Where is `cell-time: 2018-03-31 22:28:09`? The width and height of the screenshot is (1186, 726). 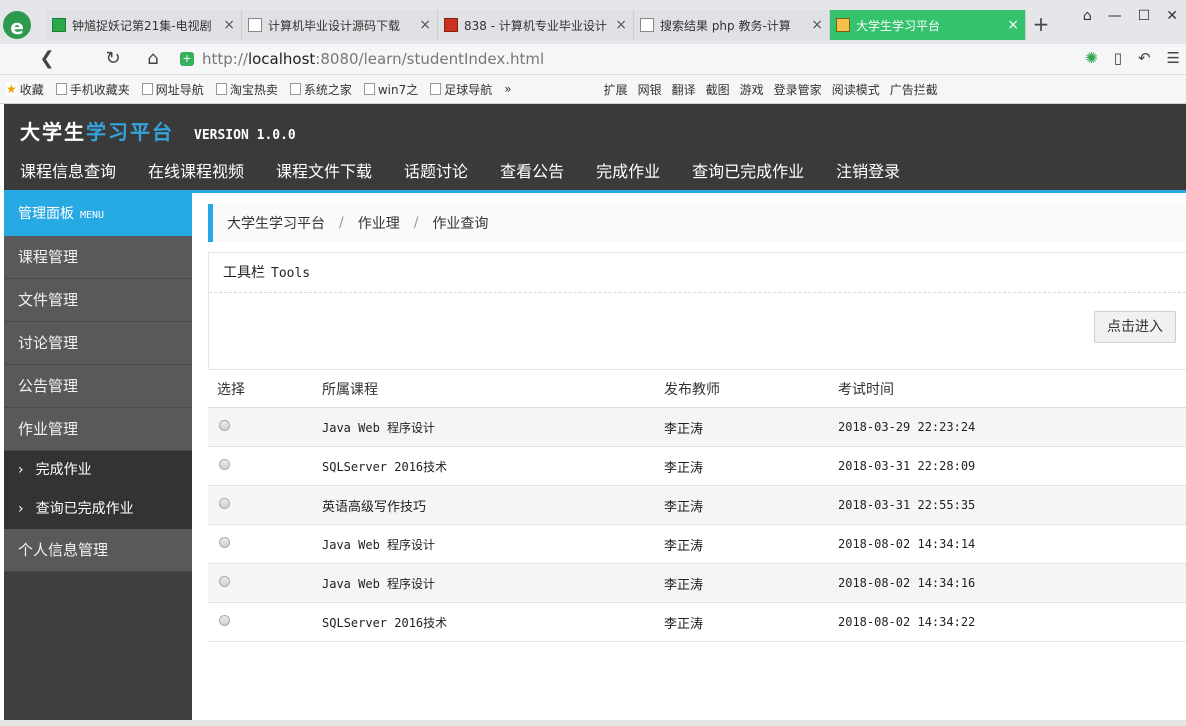 cell-time: 2018-03-31 22:28:09 is located at coordinates (907, 466).